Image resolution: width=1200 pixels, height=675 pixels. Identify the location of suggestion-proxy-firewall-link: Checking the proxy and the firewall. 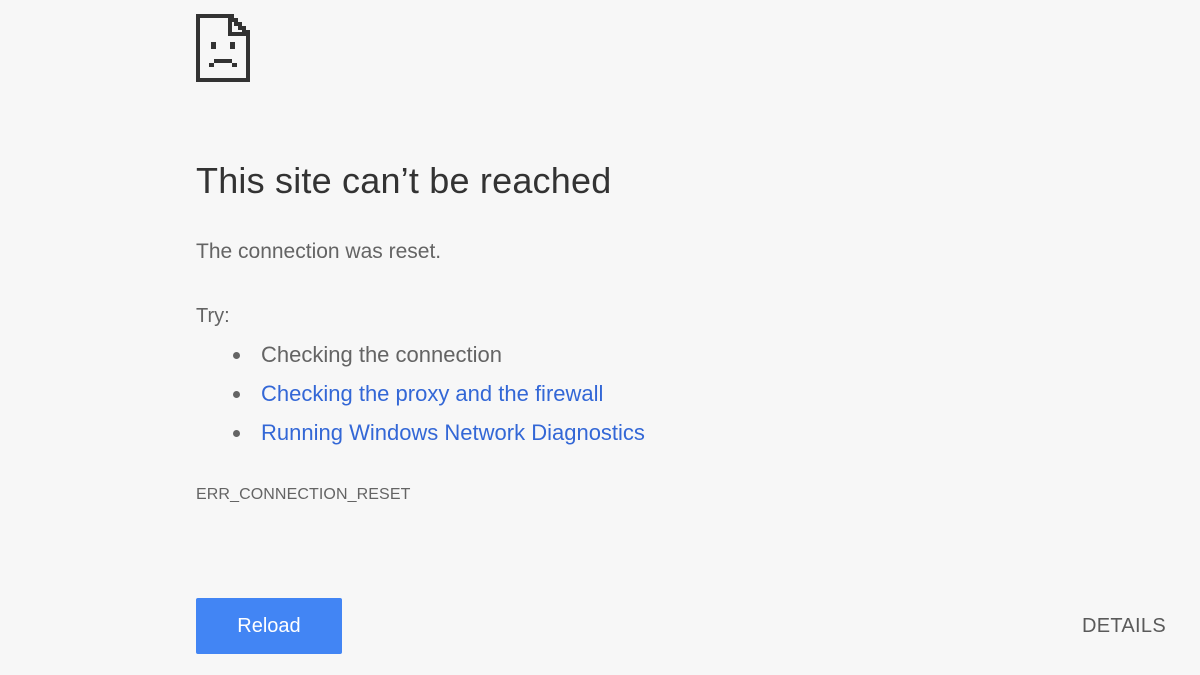
(432, 393).